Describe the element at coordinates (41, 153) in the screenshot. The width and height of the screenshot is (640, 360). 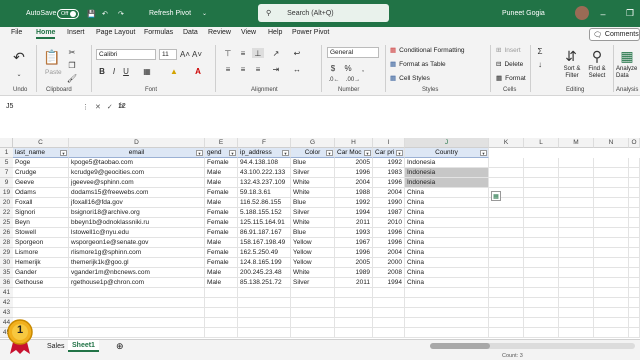
I see `header-cell-last-name: last_name ▼` at that location.